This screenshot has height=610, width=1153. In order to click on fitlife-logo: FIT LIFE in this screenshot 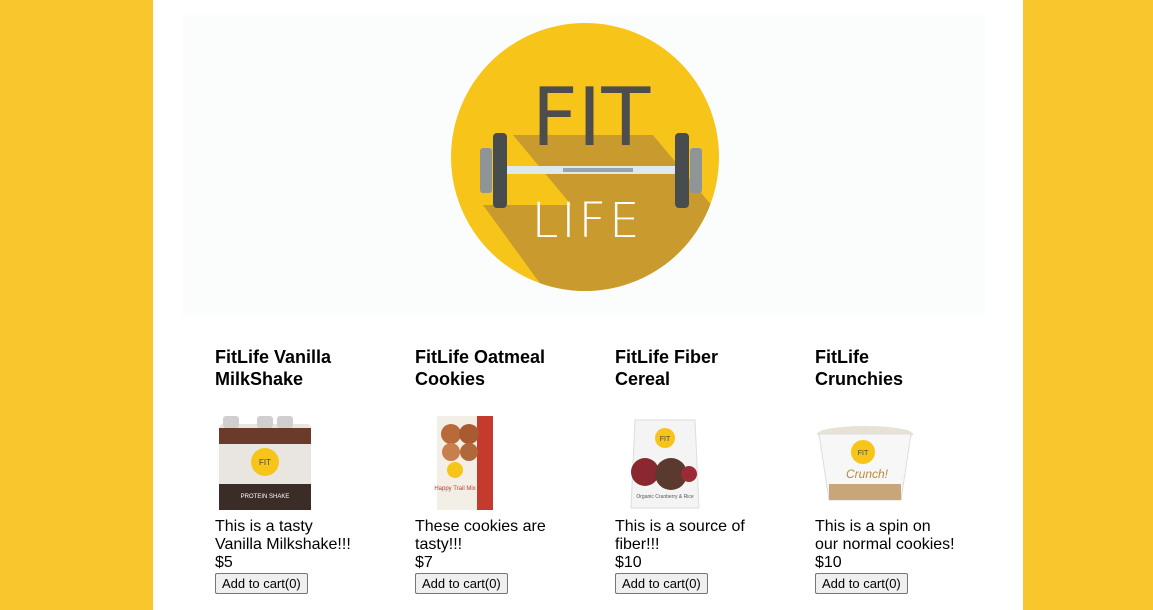, I will do `click(585, 157)`.